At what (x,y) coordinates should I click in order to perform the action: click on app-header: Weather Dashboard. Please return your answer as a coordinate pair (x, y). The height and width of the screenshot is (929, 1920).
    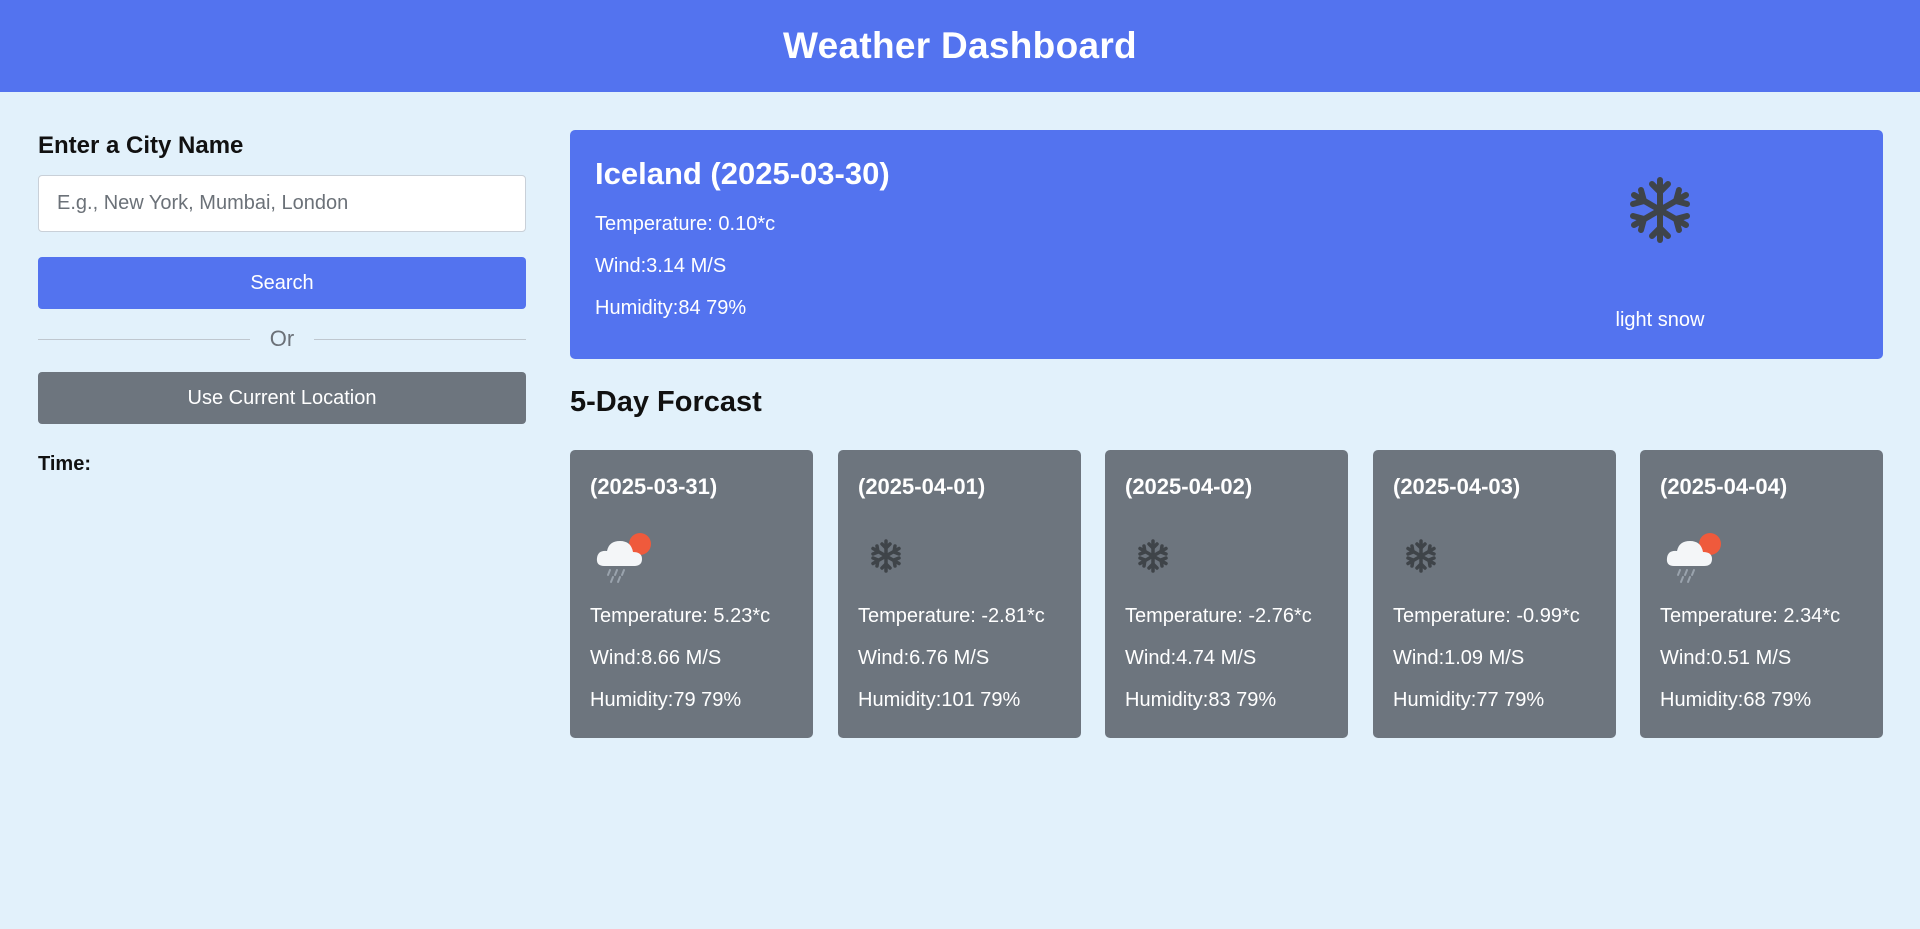
    Looking at the image, I should click on (960, 46).